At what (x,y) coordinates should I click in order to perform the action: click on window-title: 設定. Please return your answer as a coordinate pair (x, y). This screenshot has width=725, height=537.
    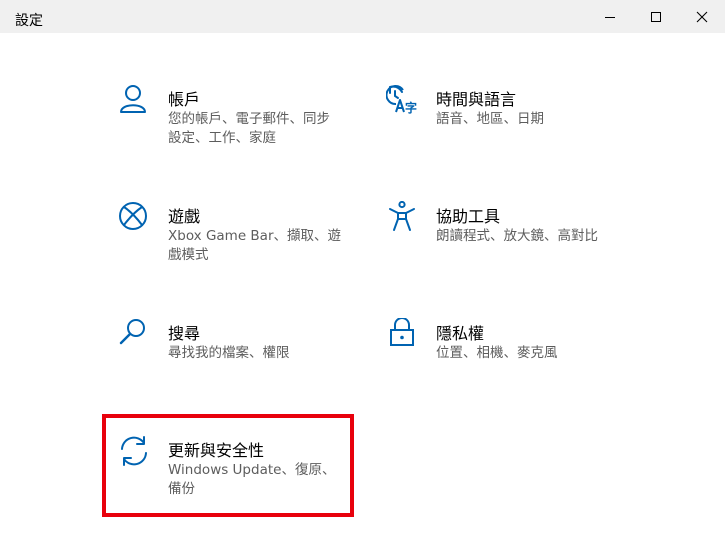
    Looking at the image, I should click on (29, 21).